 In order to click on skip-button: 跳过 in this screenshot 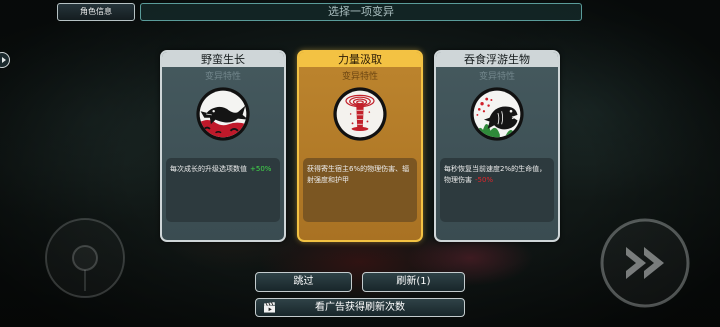, I will do `click(303, 282)`.